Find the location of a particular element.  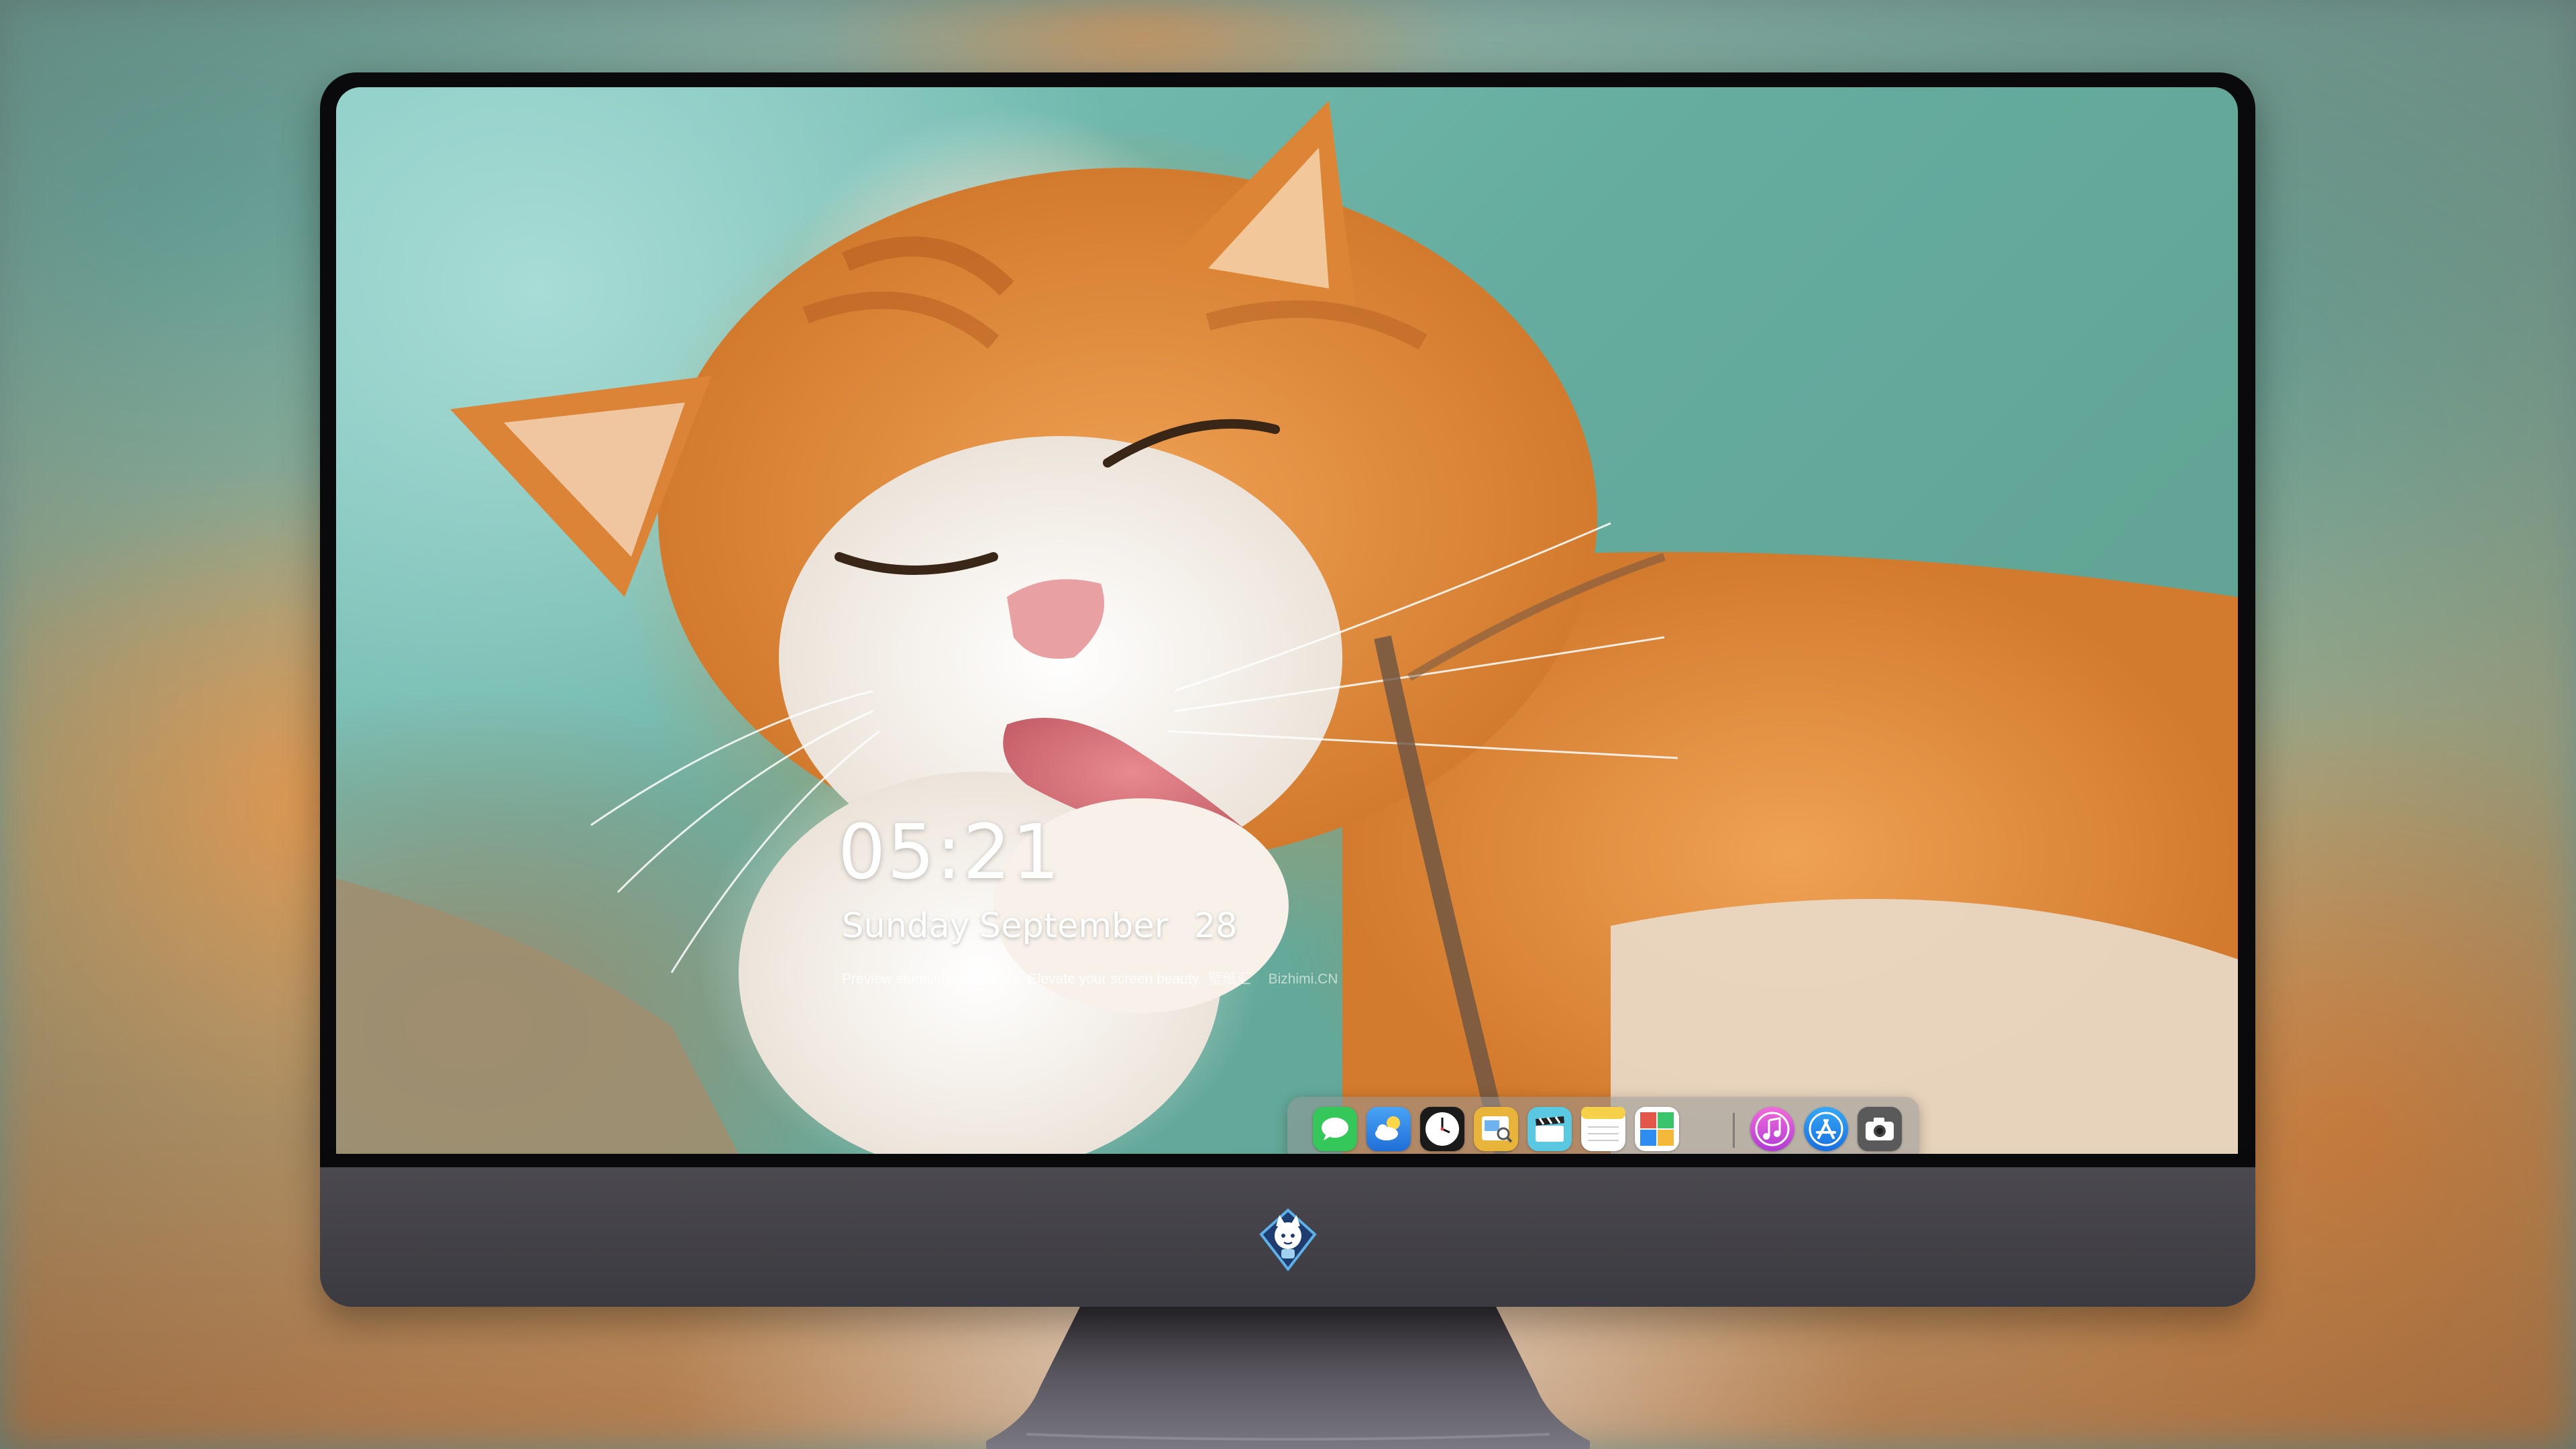

site-name-cn: 壁纸汇 is located at coordinates (1229, 979).